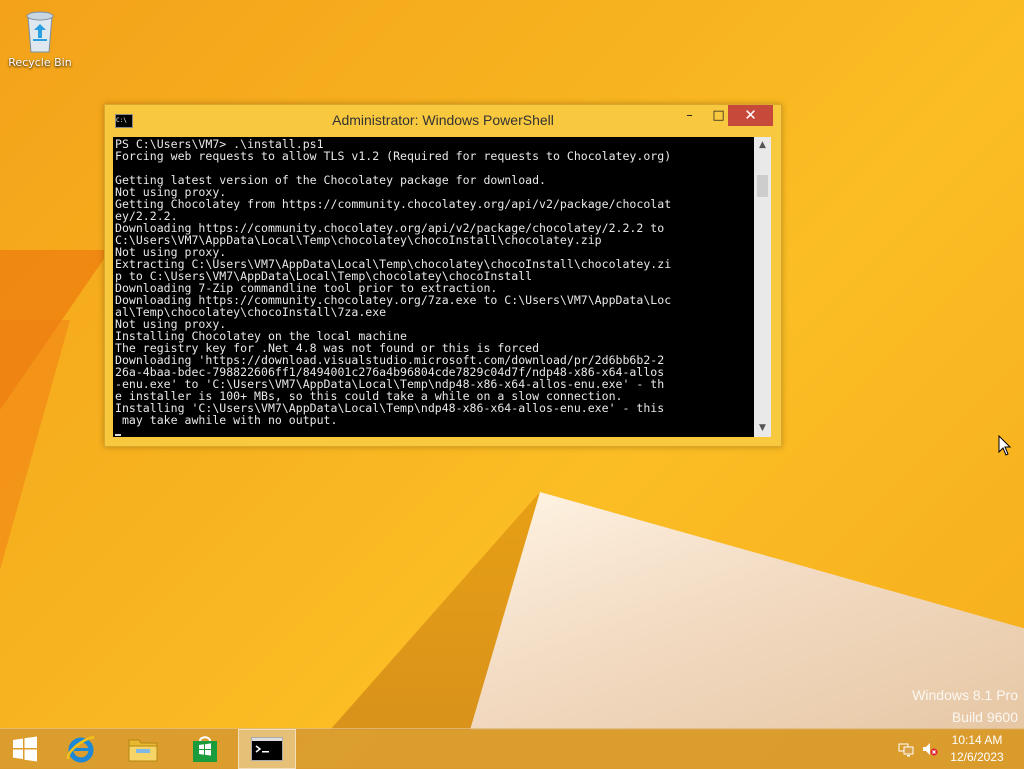 This screenshot has width=1024, height=769. What do you see at coordinates (118, 435) in the screenshot?
I see `console-cursor` at bounding box center [118, 435].